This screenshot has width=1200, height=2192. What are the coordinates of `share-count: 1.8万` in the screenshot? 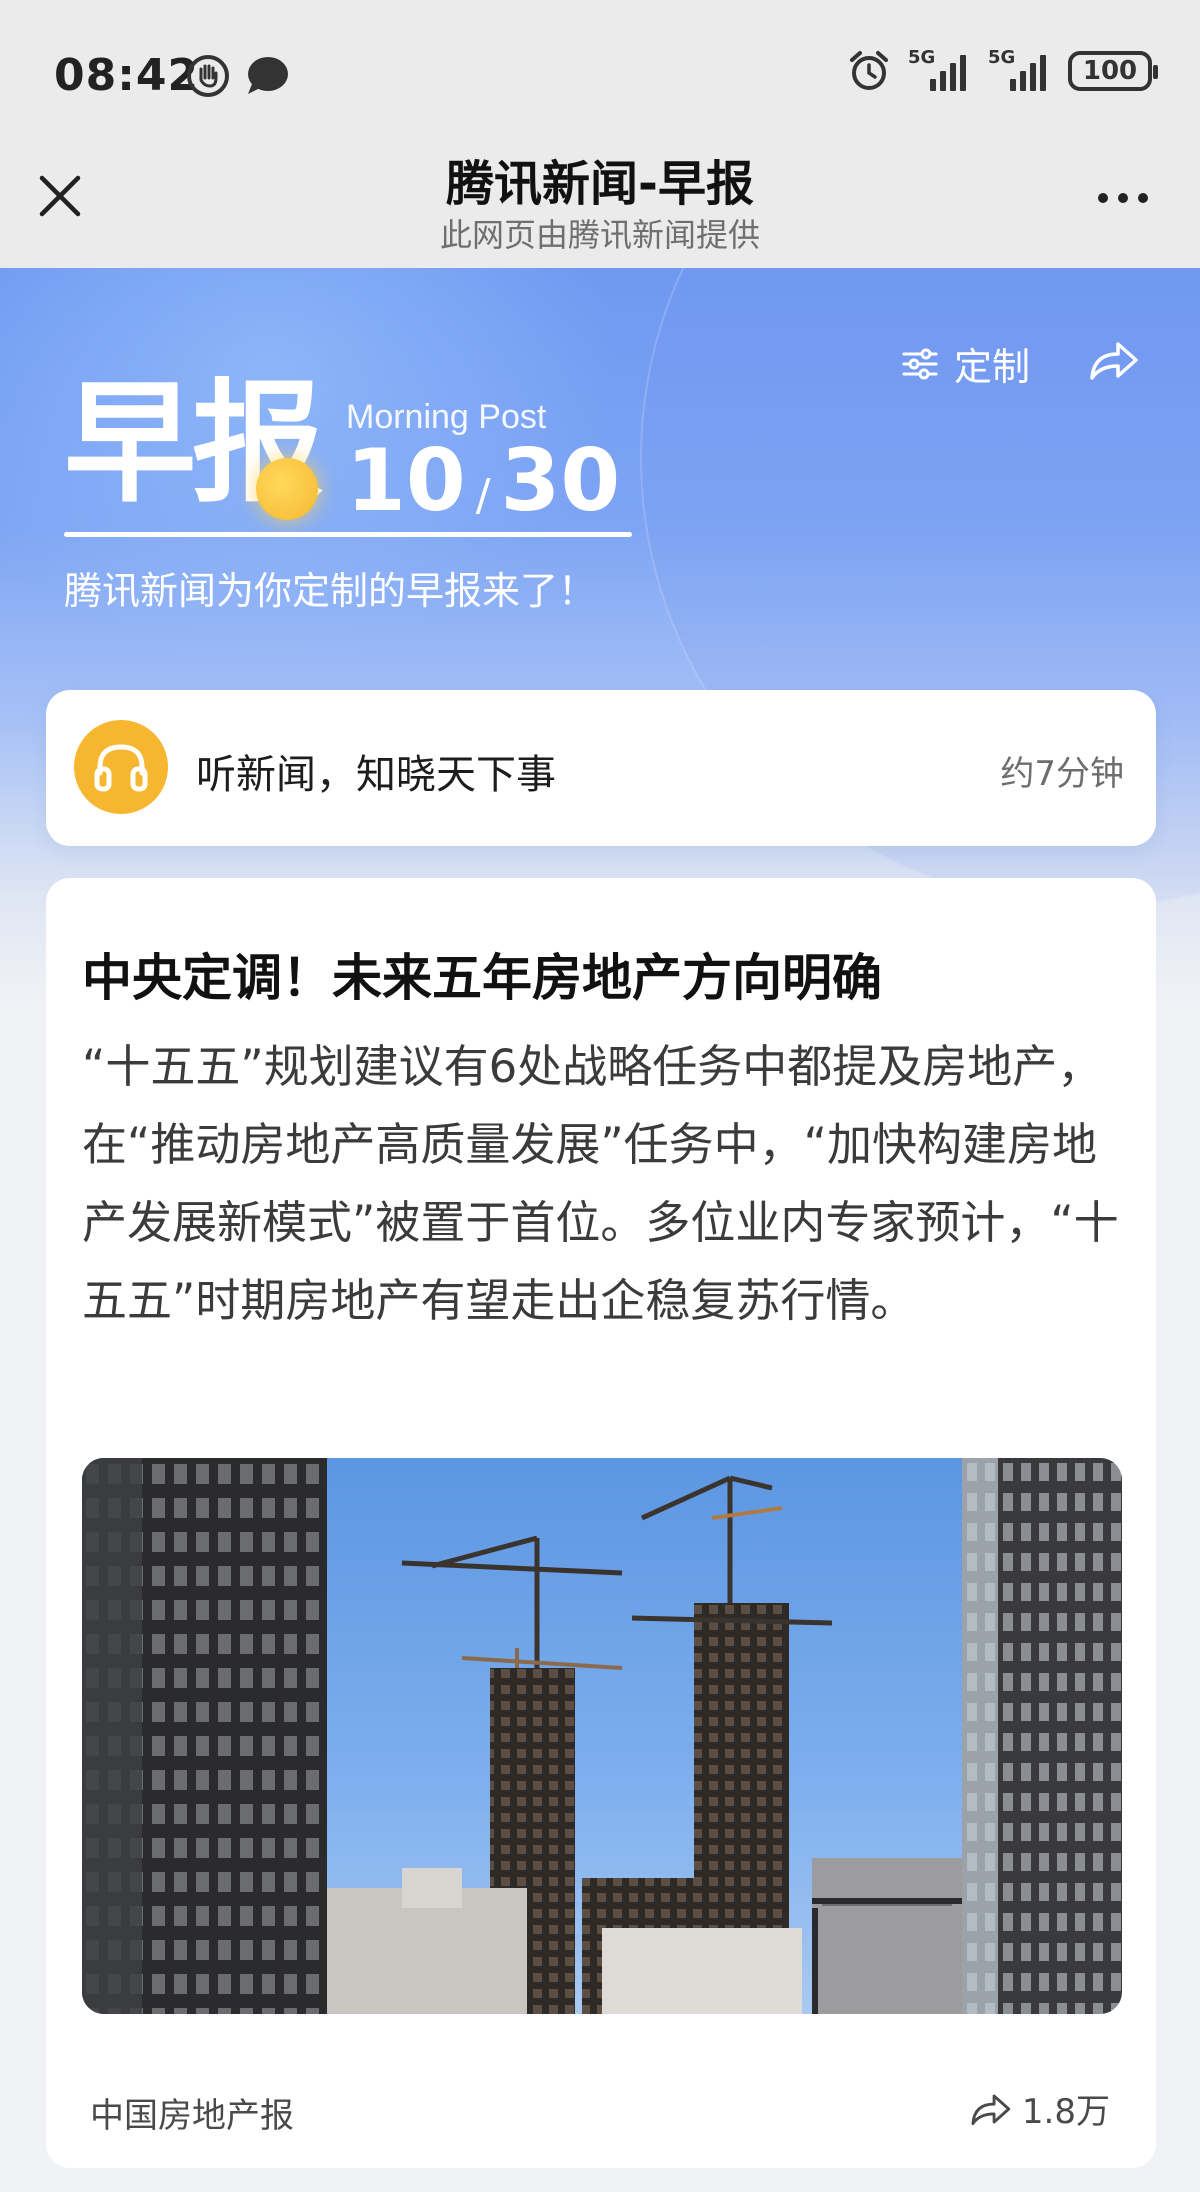 It's located at (1065, 2112).